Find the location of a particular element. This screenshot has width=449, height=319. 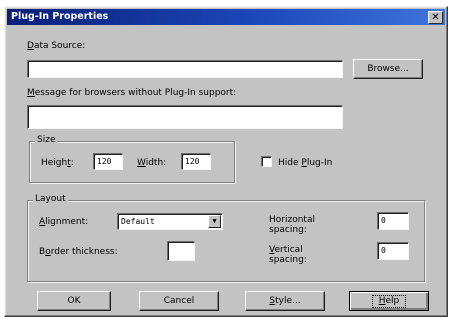

hide-plugin-checkbox is located at coordinates (266, 161).